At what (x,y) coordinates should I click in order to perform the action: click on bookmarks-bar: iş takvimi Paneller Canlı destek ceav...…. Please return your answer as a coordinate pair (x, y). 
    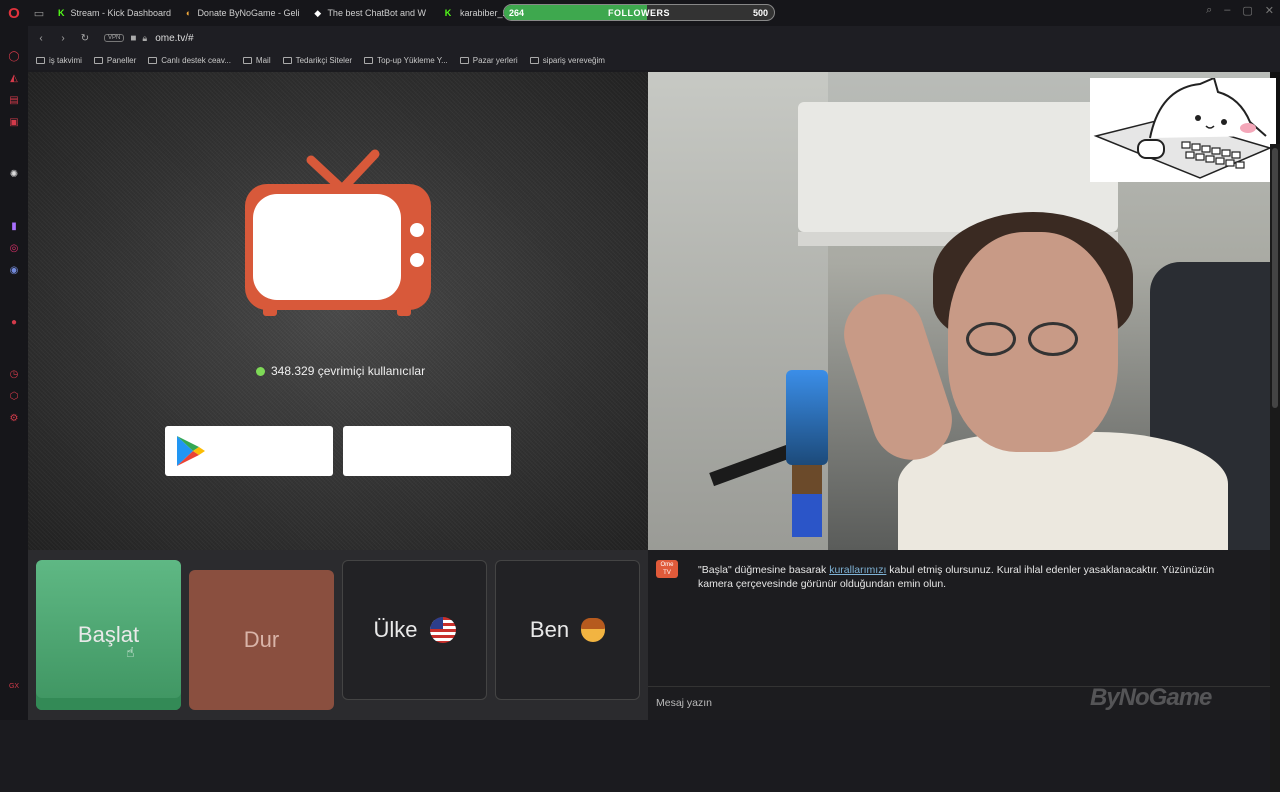
    Looking at the image, I should click on (654, 60).